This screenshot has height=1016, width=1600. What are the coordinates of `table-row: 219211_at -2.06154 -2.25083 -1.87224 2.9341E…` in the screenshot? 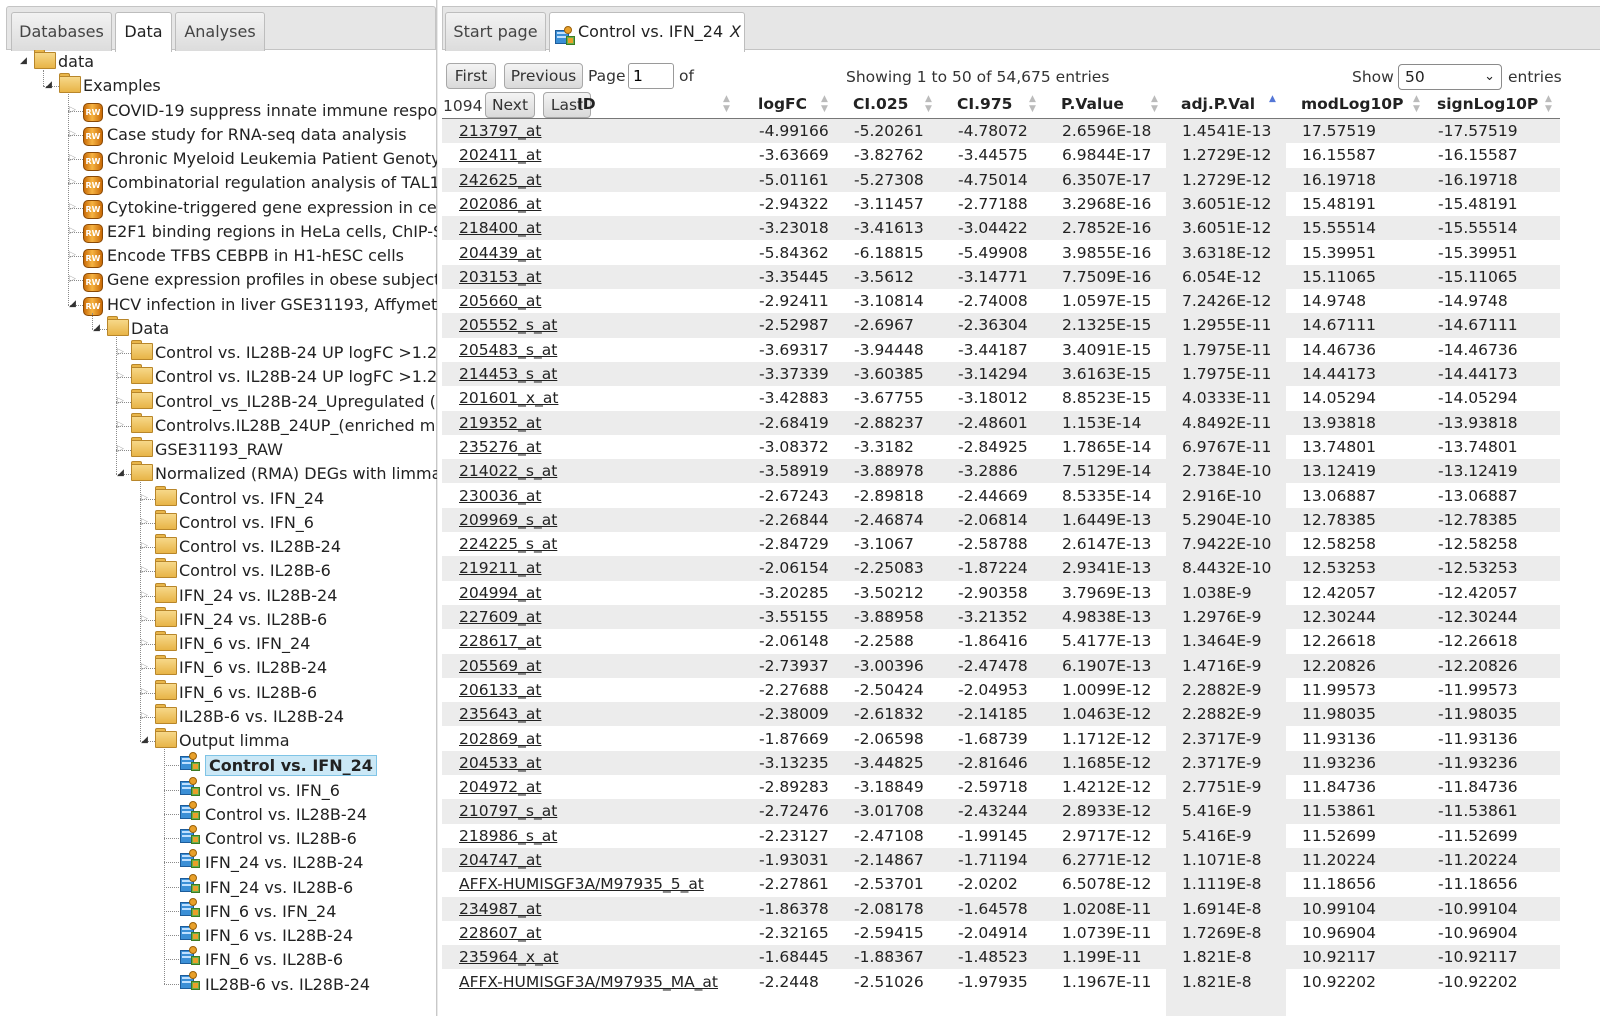 It's located at (1001, 568).